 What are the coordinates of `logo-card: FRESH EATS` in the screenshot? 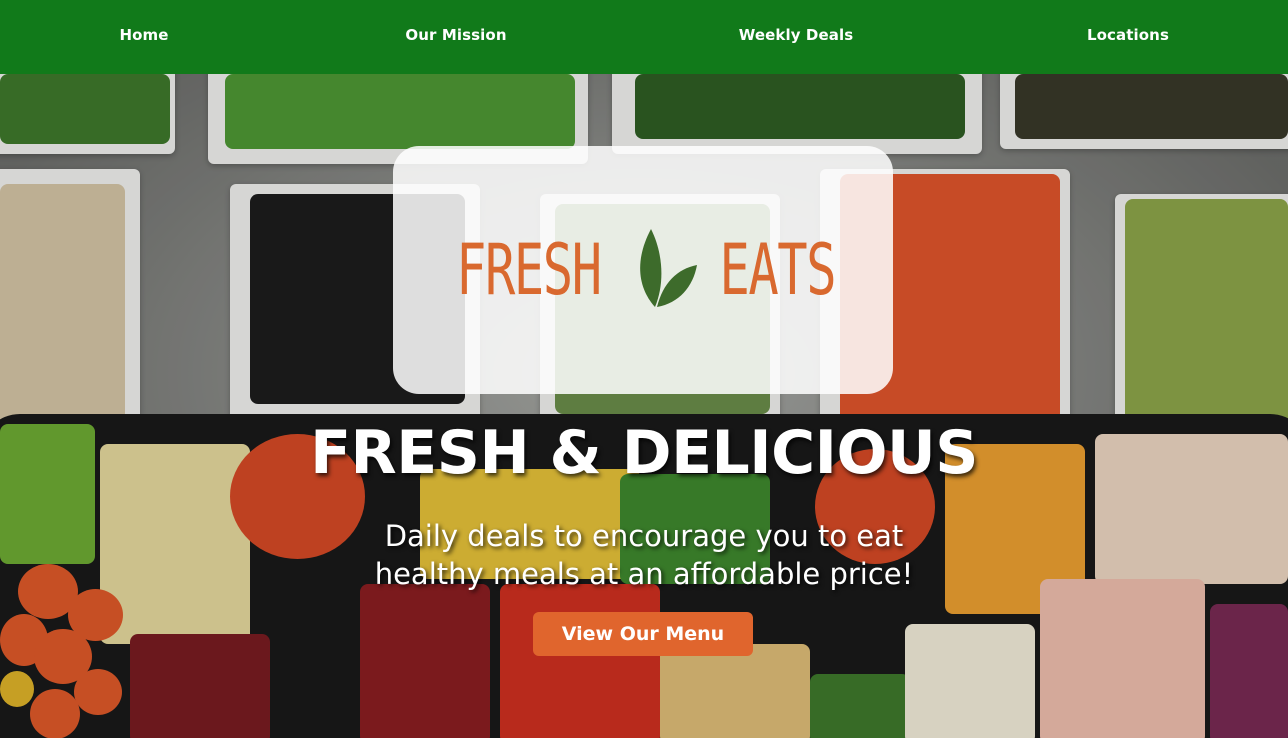 It's located at (643, 270).